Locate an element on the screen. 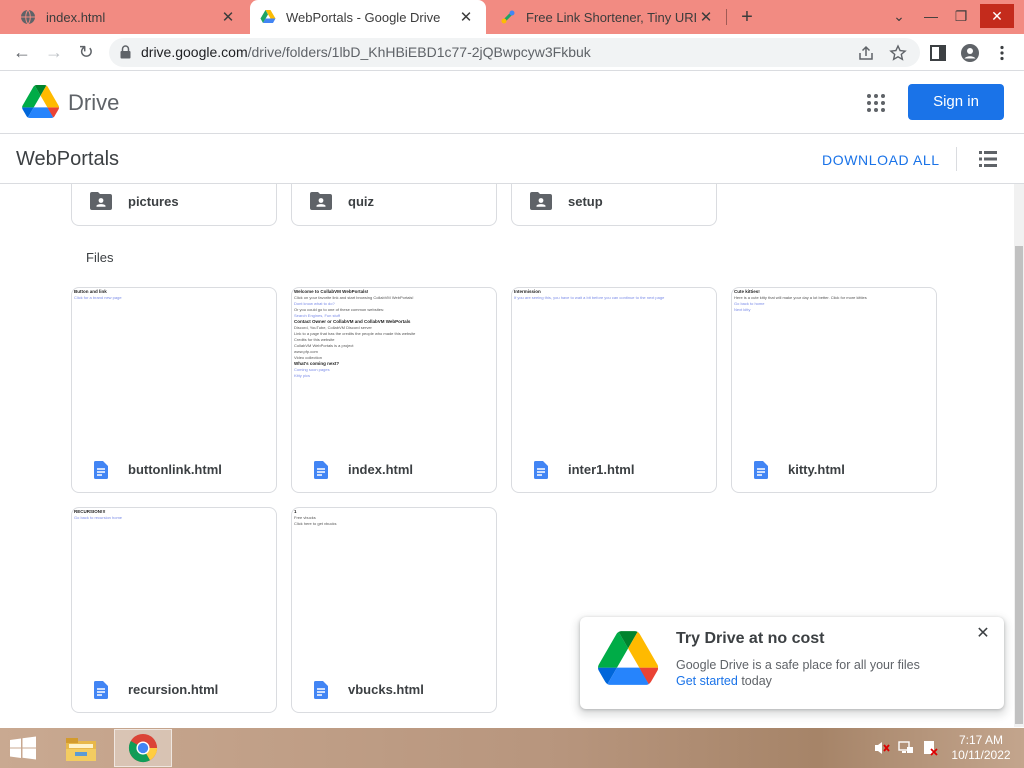 The image size is (1024, 768). url-host: drive.google.com is located at coordinates (194, 52).